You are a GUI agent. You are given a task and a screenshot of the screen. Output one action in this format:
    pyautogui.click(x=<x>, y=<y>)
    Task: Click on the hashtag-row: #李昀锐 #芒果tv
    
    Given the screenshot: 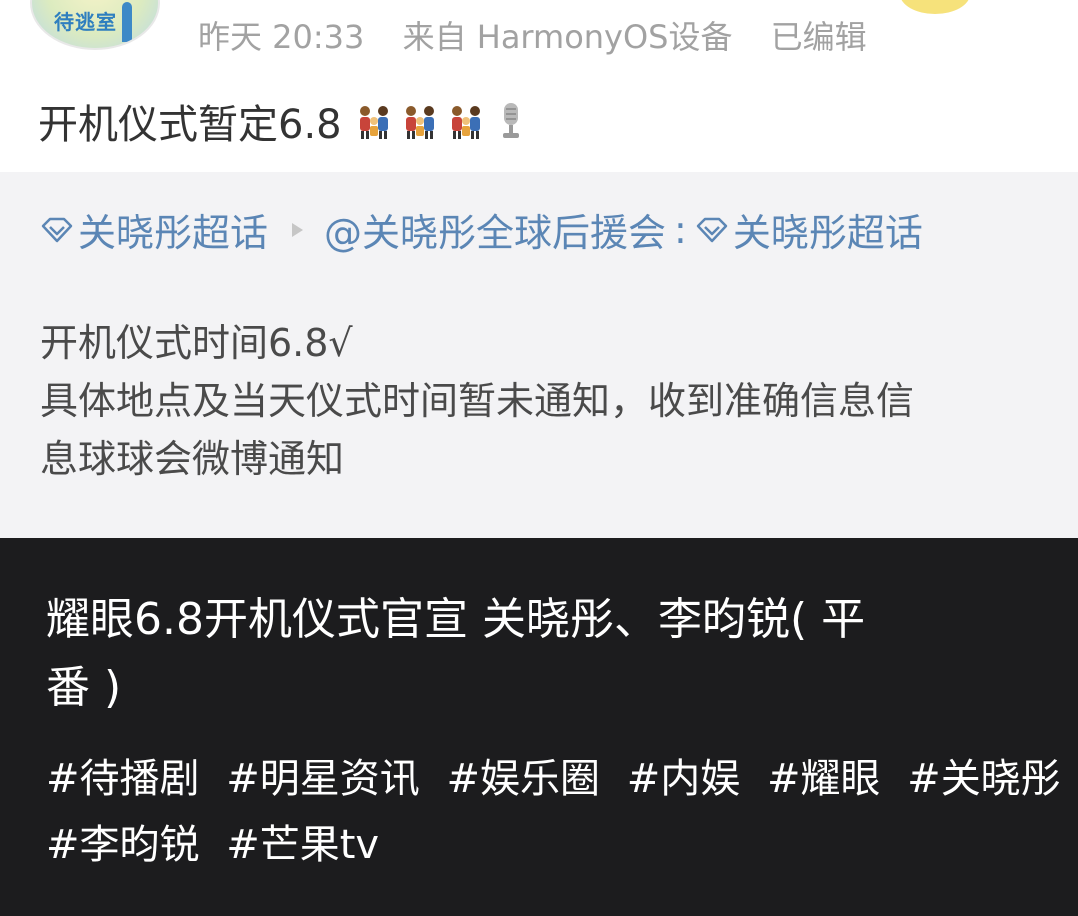 What is the action you would take?
    pyautogui.click(x=551, y=845)
    